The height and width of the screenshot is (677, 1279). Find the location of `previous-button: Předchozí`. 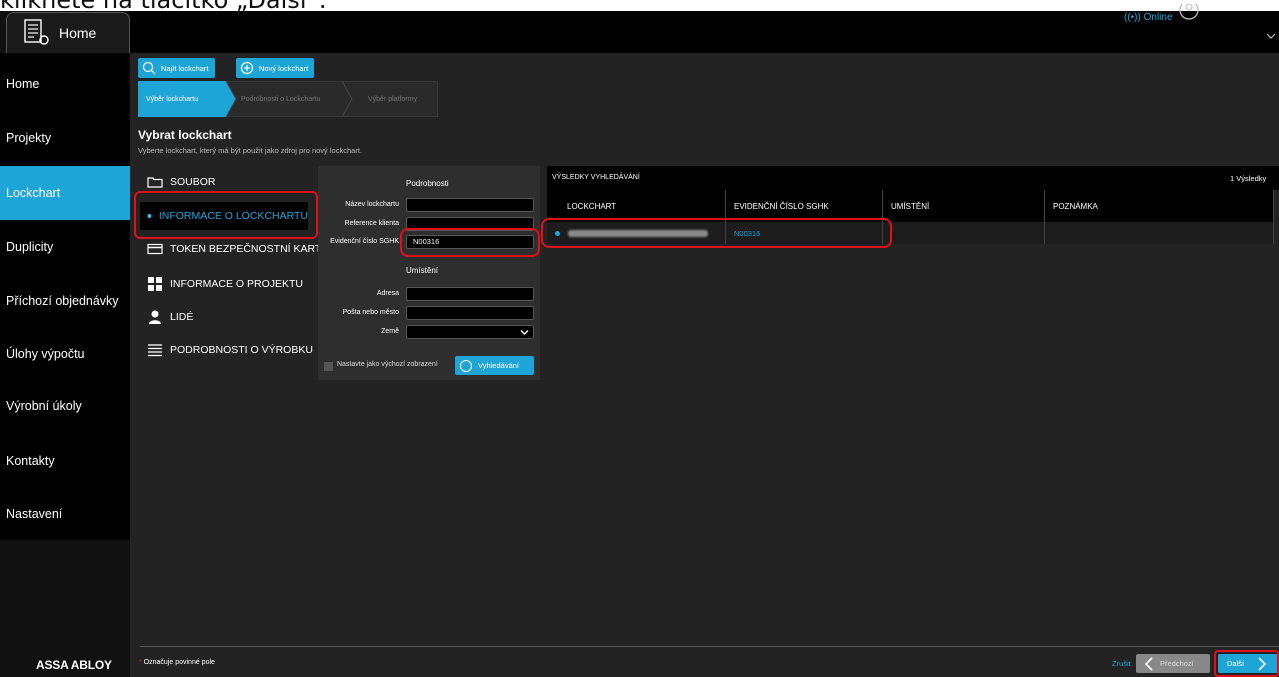

previous-button: Předchozí is located at coordinates (1173, 663).